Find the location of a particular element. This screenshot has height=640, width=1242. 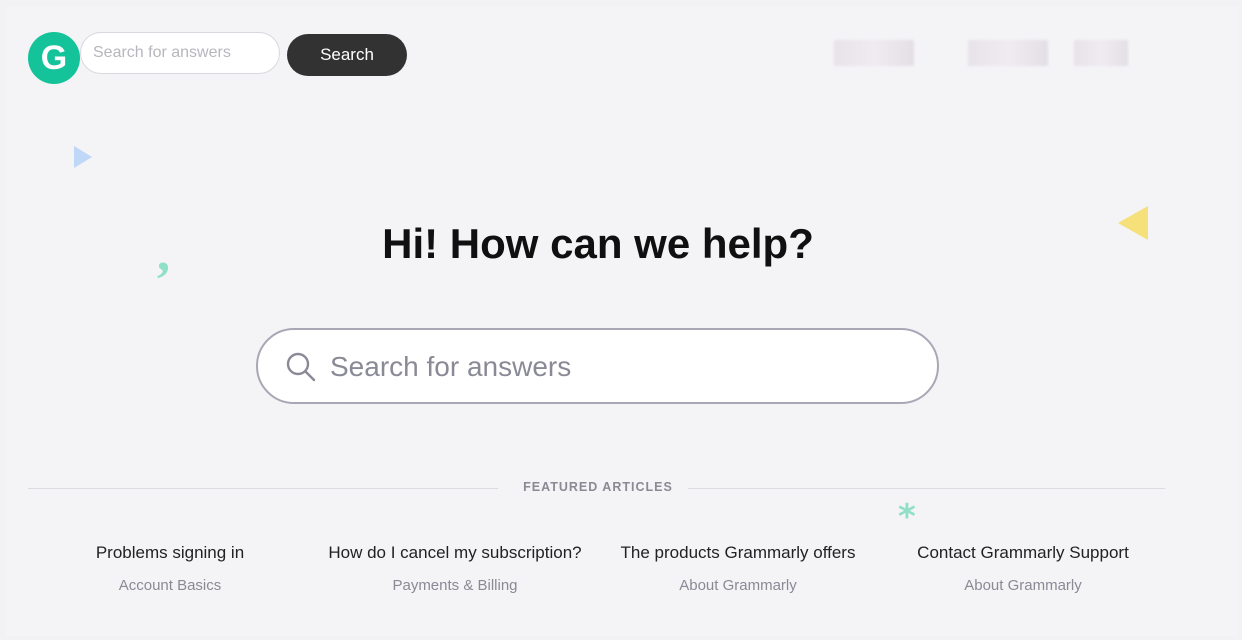

article-title-link: How do I cancel my subscription? is located at coordinates (455, 553).